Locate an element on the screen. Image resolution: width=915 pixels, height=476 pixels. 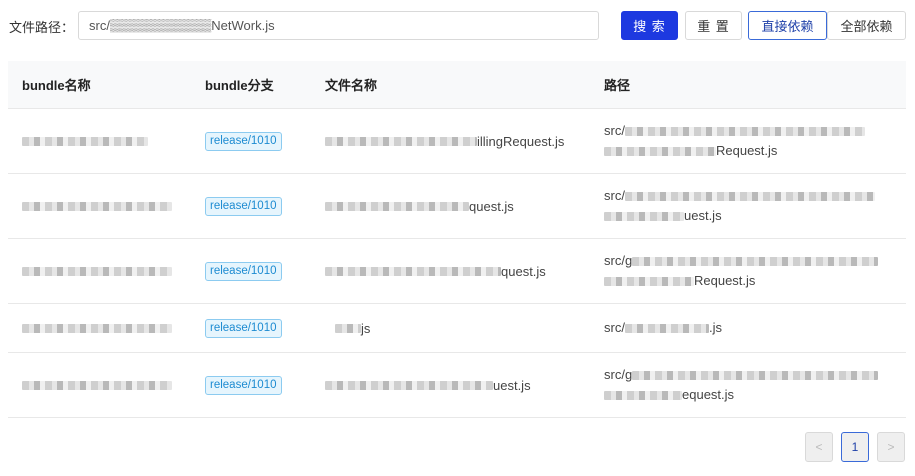
path-cell: src/g equest.js is located at coordinates (741, 385).